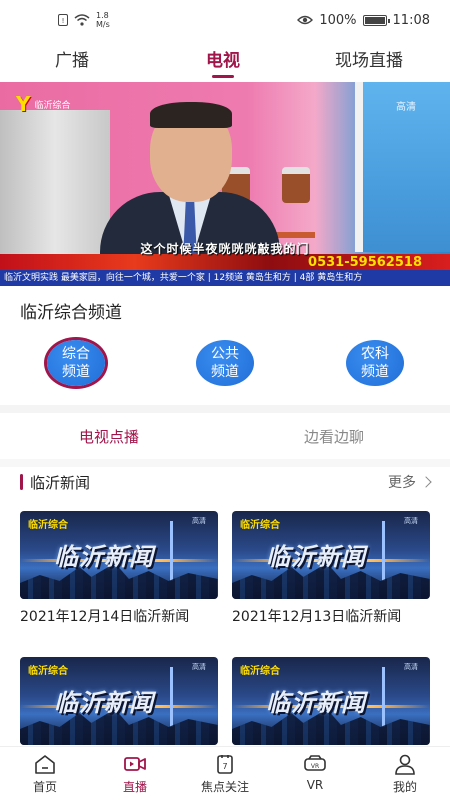  Describe the element at coordinates (44, 787) in the screenshot. I see `nav-label: 首页` at that location.